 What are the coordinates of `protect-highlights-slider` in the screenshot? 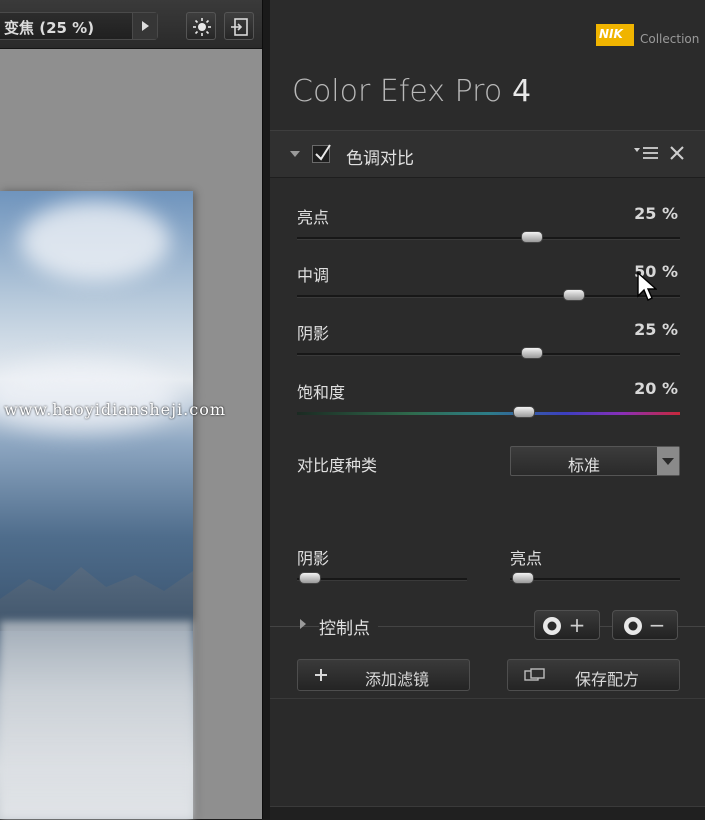 It's located at (595, 578).